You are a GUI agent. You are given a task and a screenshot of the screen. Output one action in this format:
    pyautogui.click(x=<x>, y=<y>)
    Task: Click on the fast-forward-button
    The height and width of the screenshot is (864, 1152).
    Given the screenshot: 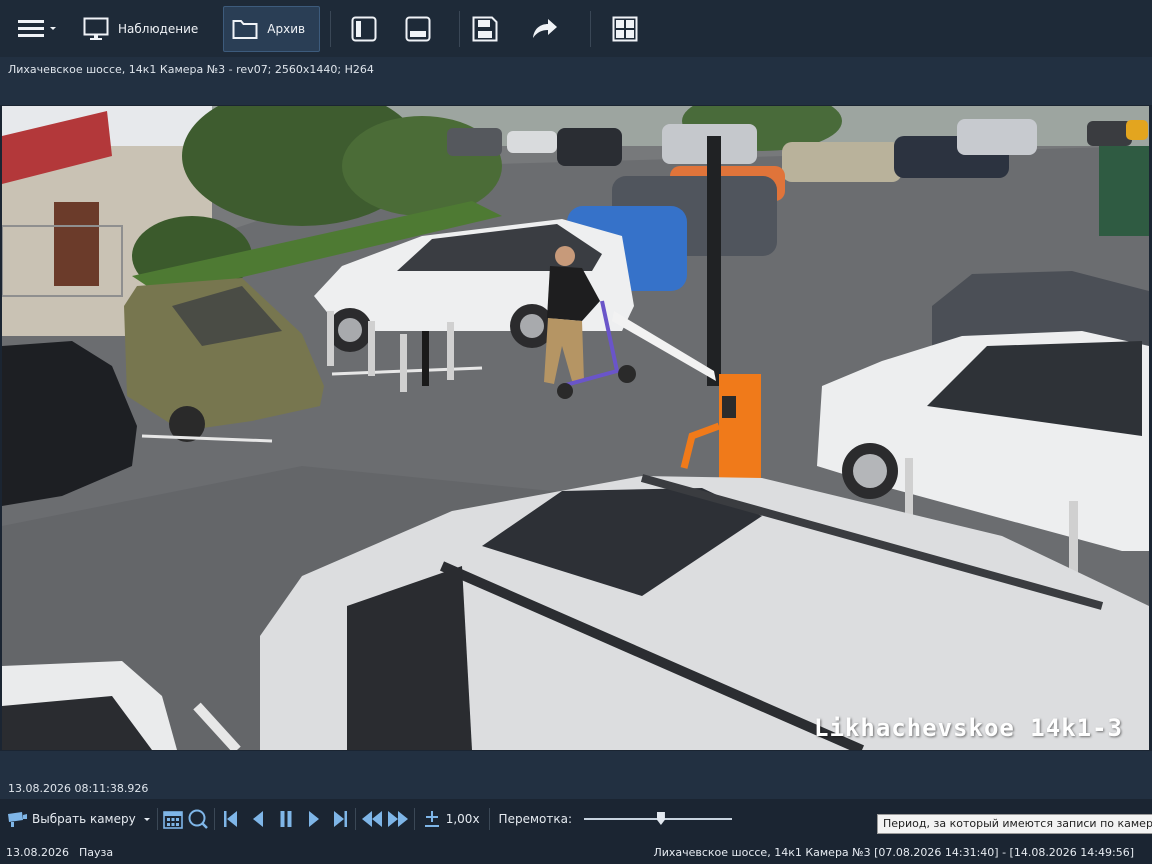 What is the action you would take?
    pyautogui.click(x=398, y=819)
    